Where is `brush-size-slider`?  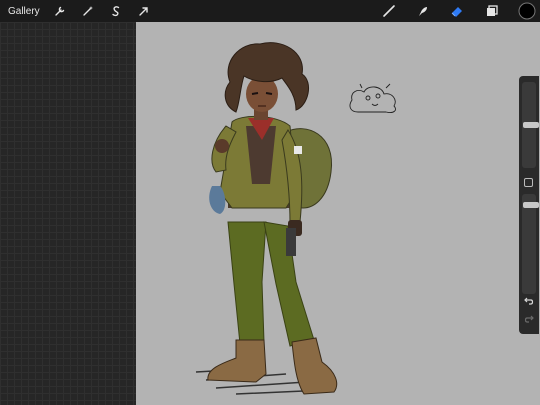 brush-size-slider is located at coordinates (530, 125).